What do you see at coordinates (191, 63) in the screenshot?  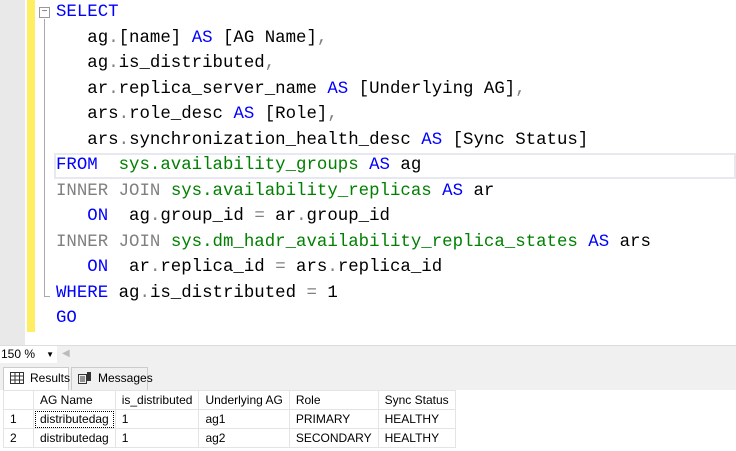 I see `code-token: is_distributed` at bounding box center [191, 63].